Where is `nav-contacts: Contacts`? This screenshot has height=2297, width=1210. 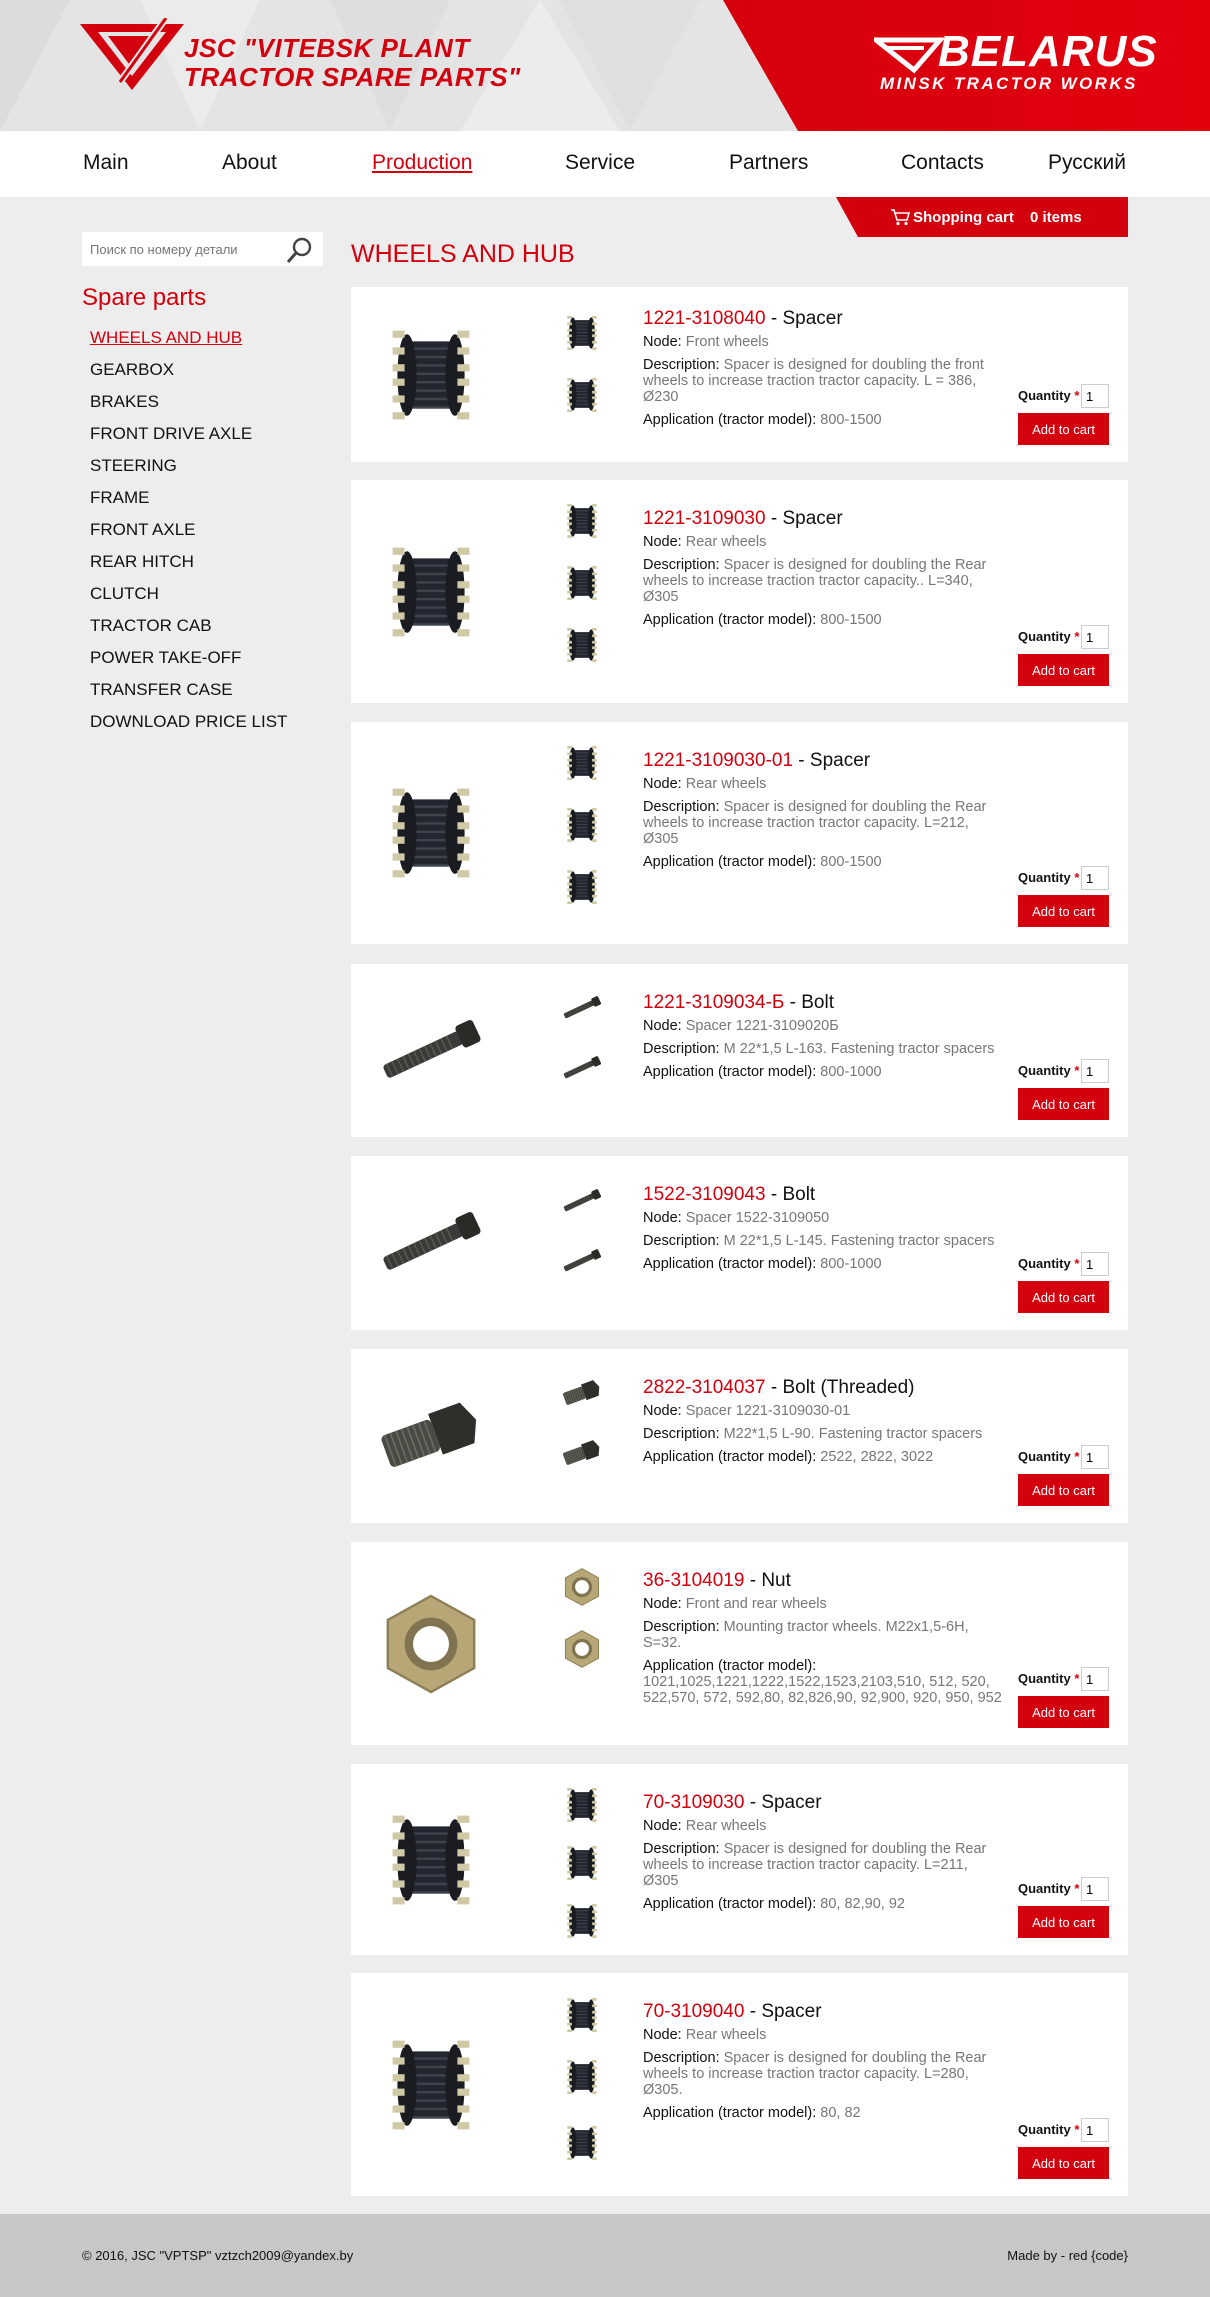 nav-contacts: Contacts is located at coordinates (942, 163).